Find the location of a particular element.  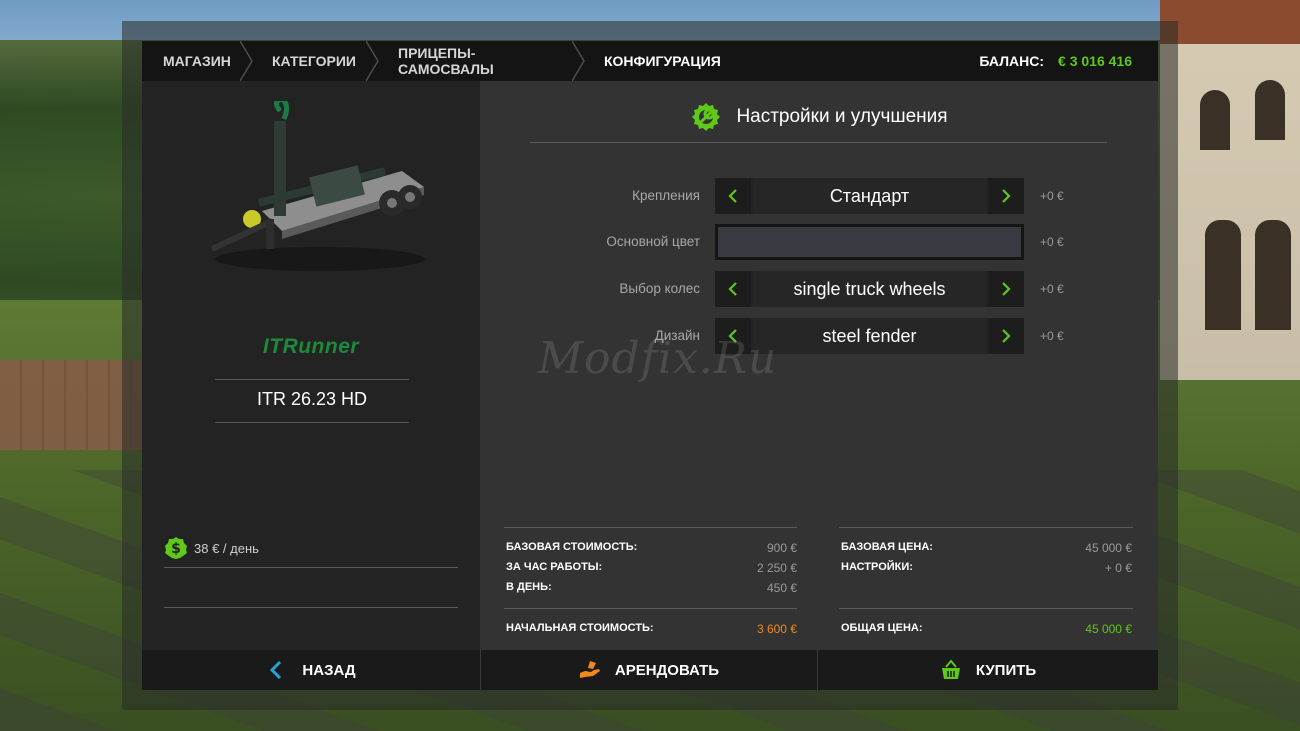

cost-label: НАЧАЛЬНАЯ СТОИМОСТЬ: is located at coordinates (580, 628).